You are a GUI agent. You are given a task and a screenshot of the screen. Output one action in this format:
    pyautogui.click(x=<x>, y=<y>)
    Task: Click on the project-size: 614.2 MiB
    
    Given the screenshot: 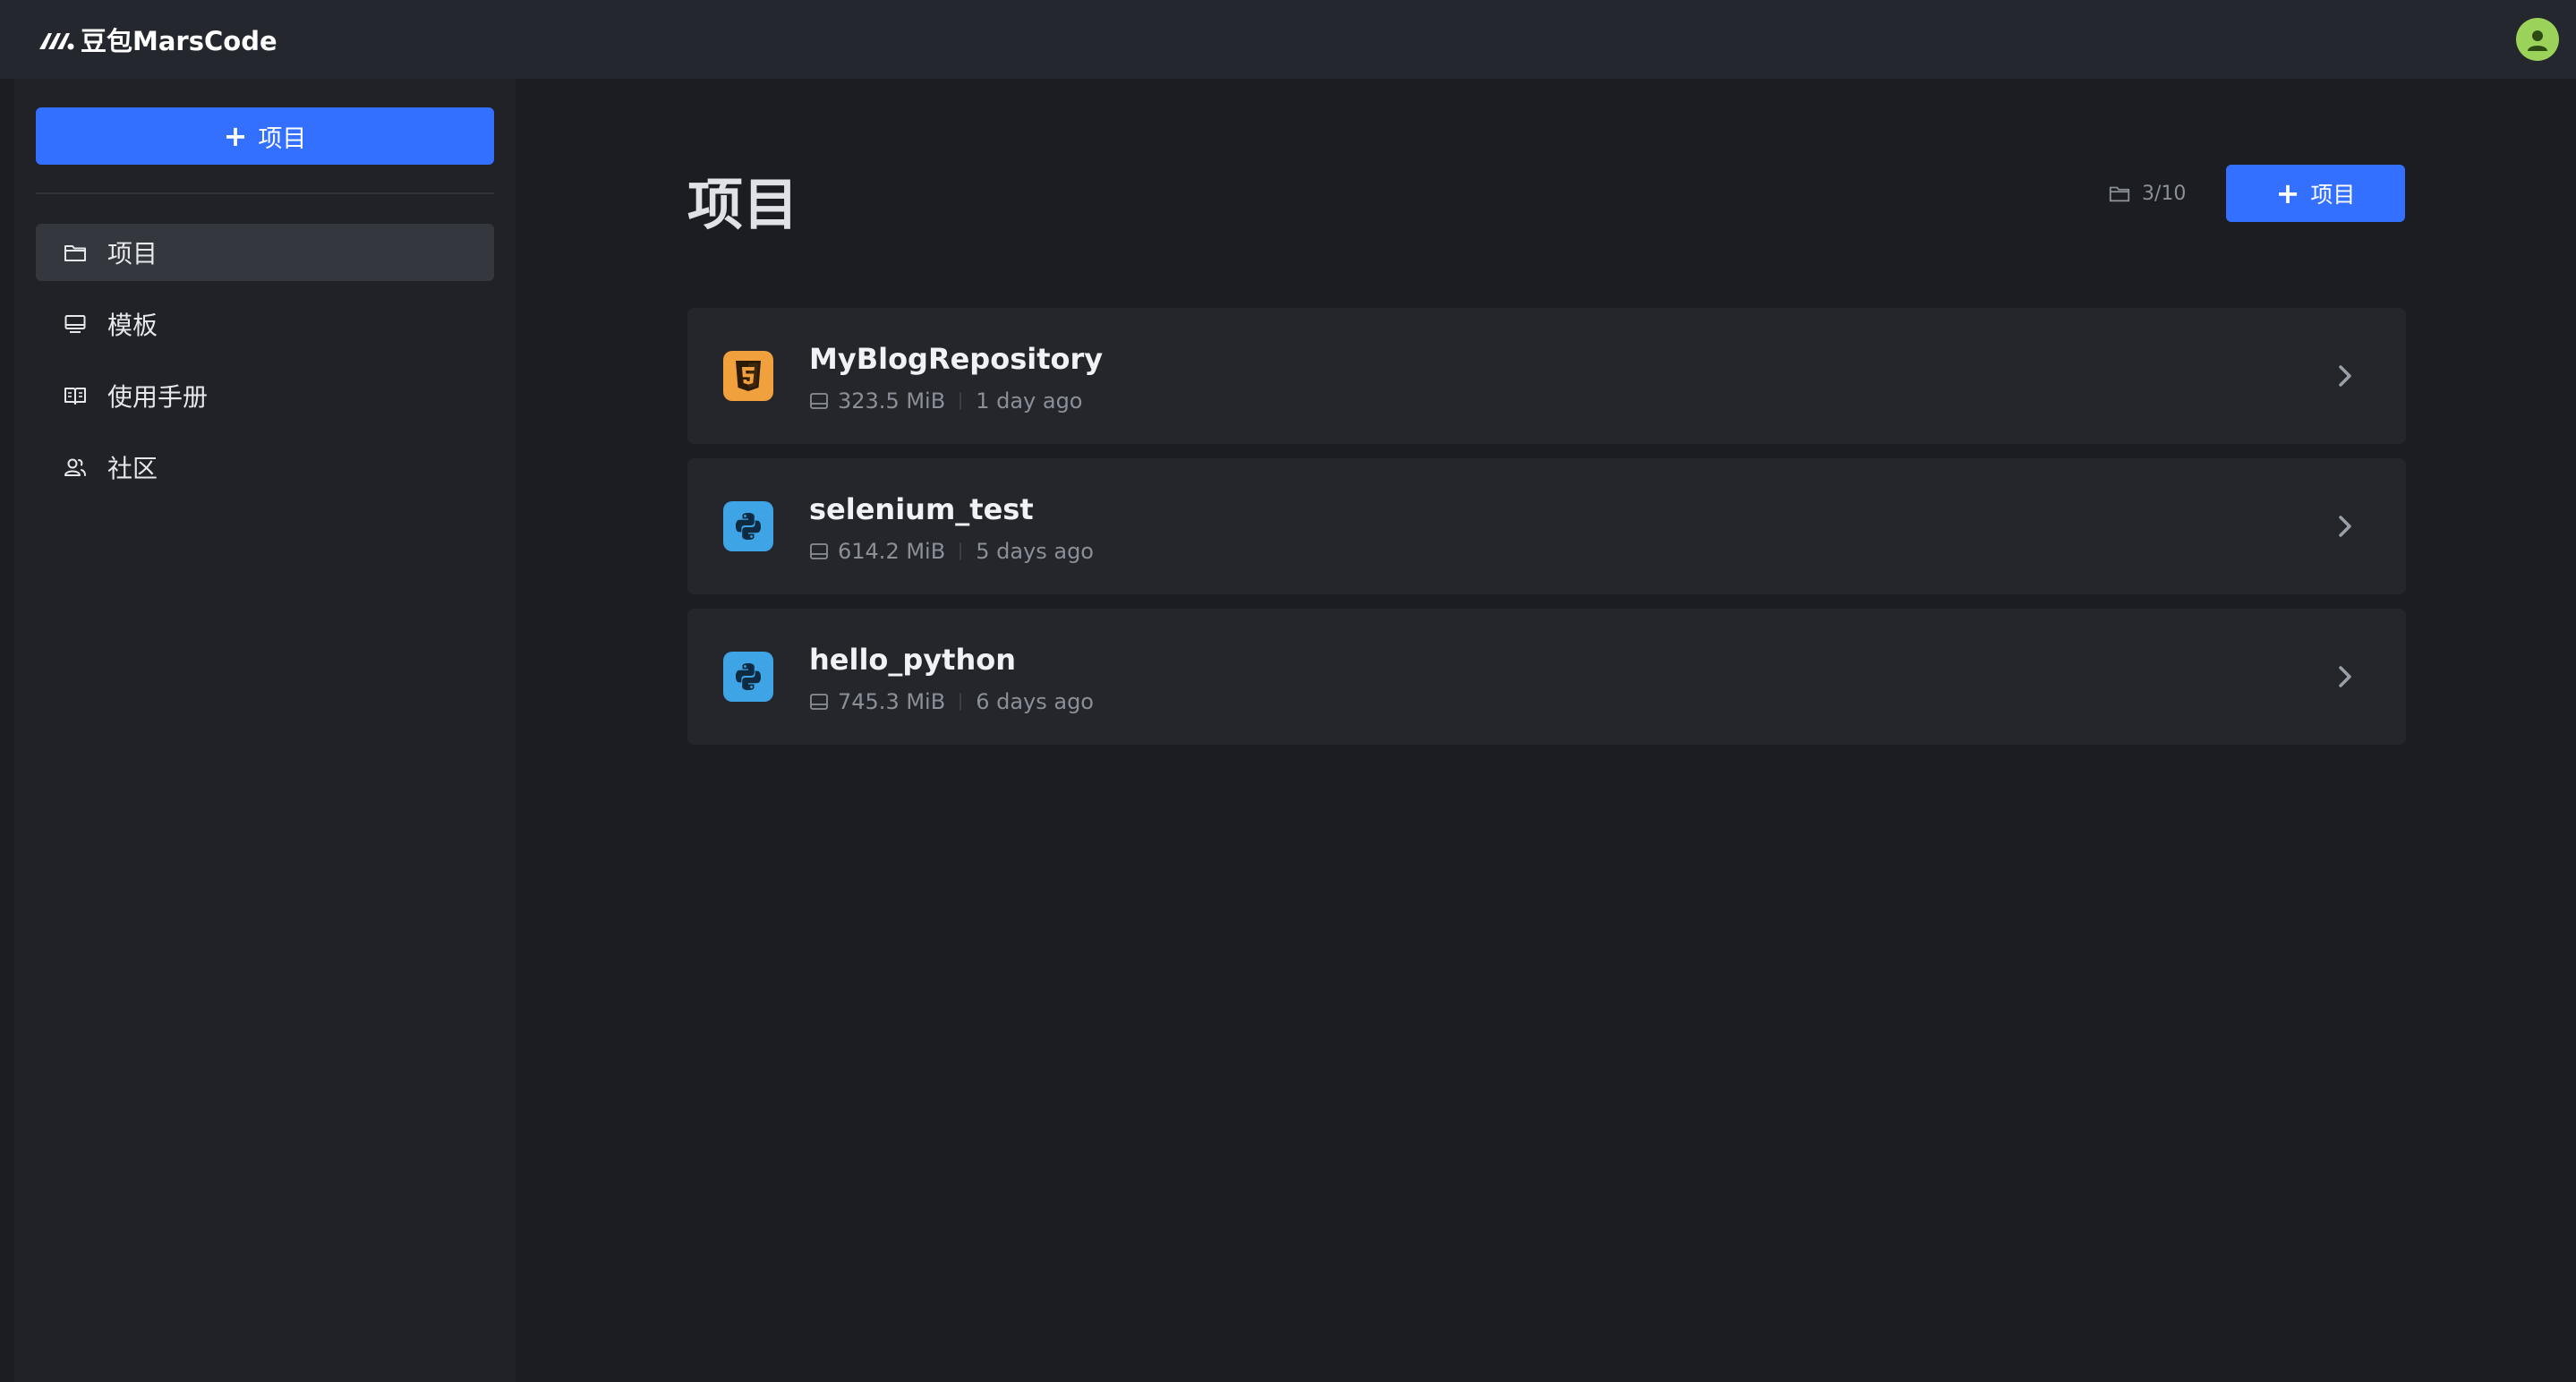 What is the action you would take?
    pyautogui.click(x=892, y=551)
    